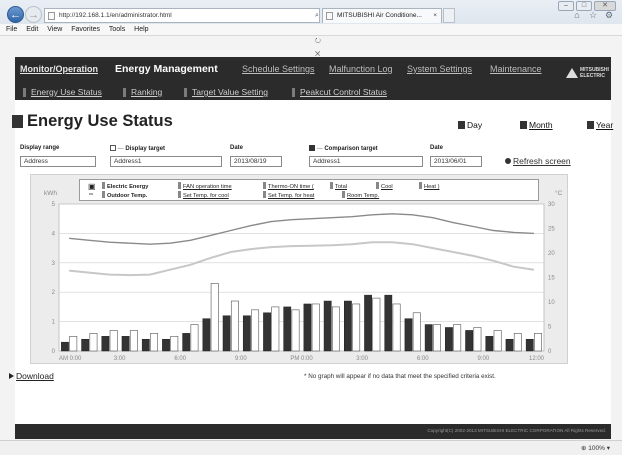 The height and width of the screenshot is (455, 622). I want to click on comparison-date-field: 2013/06/01, so click(456, 161).